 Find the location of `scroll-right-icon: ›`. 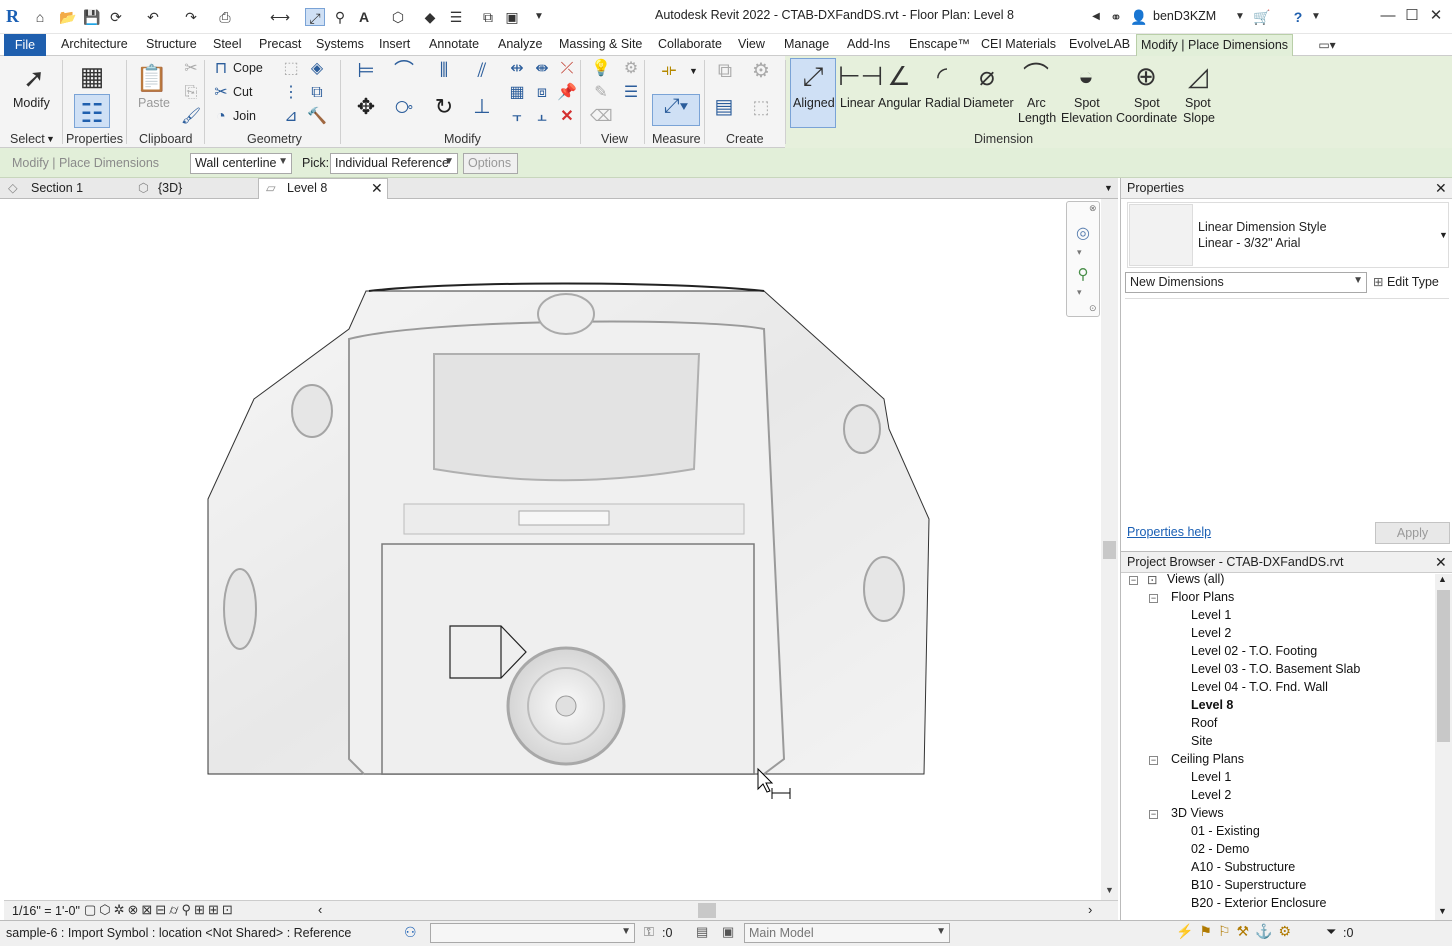

scroll-right-icon: › is located at coordinates (1090, 909).